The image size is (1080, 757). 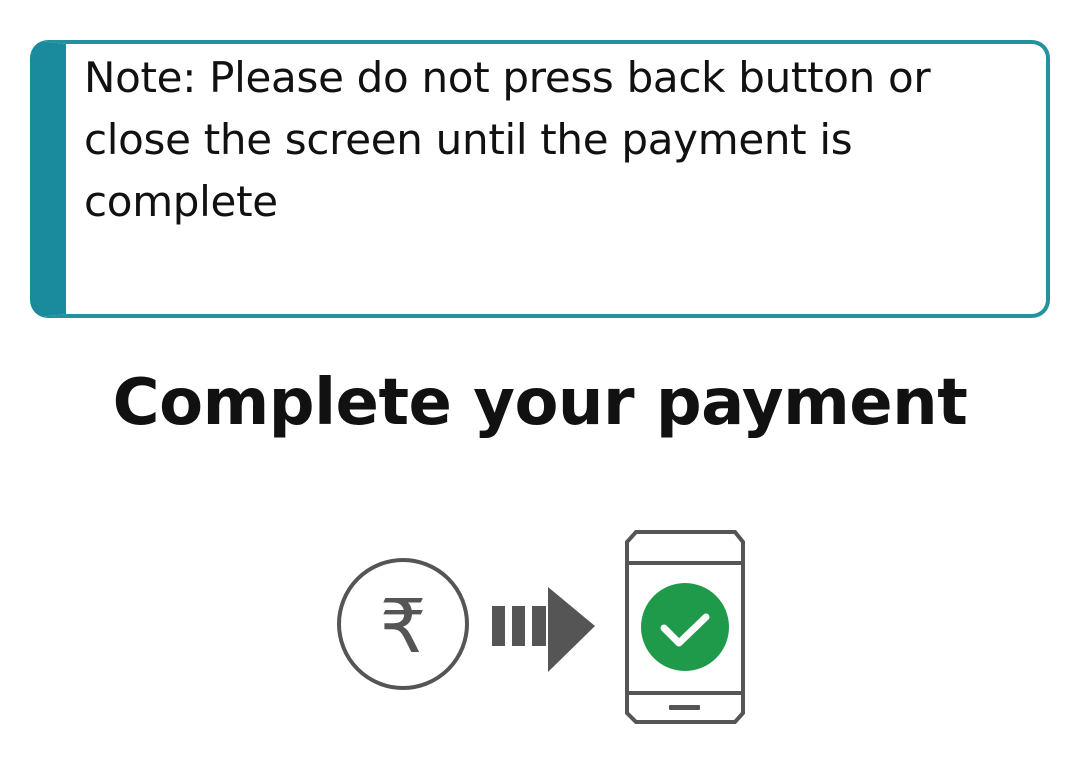 I want to click on currency-symbol: ₹, so click(x=402, y=627).